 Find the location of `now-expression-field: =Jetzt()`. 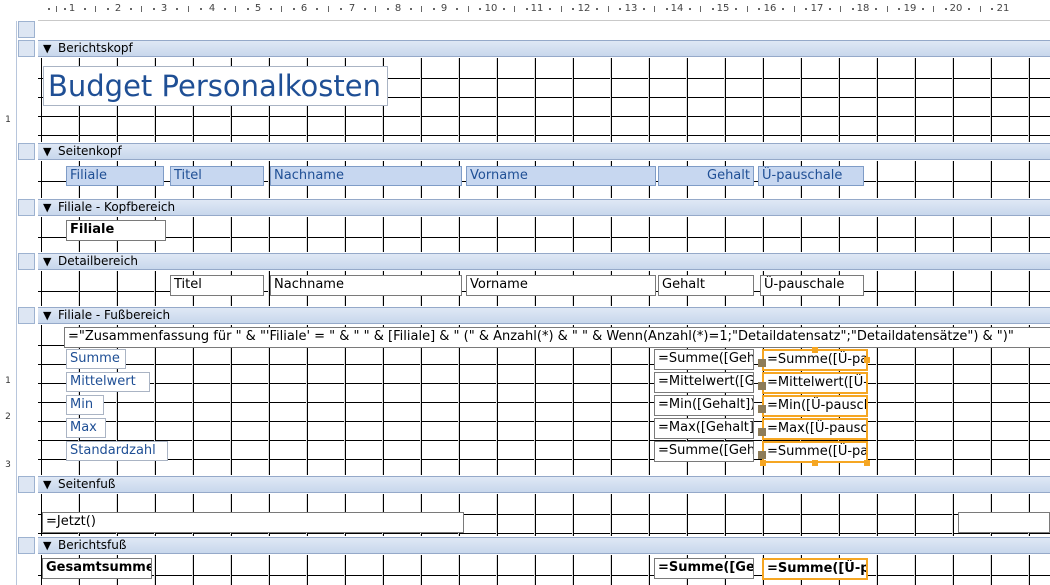

now-expression-field: =Jetzt() is located at coordinates (253, 522).